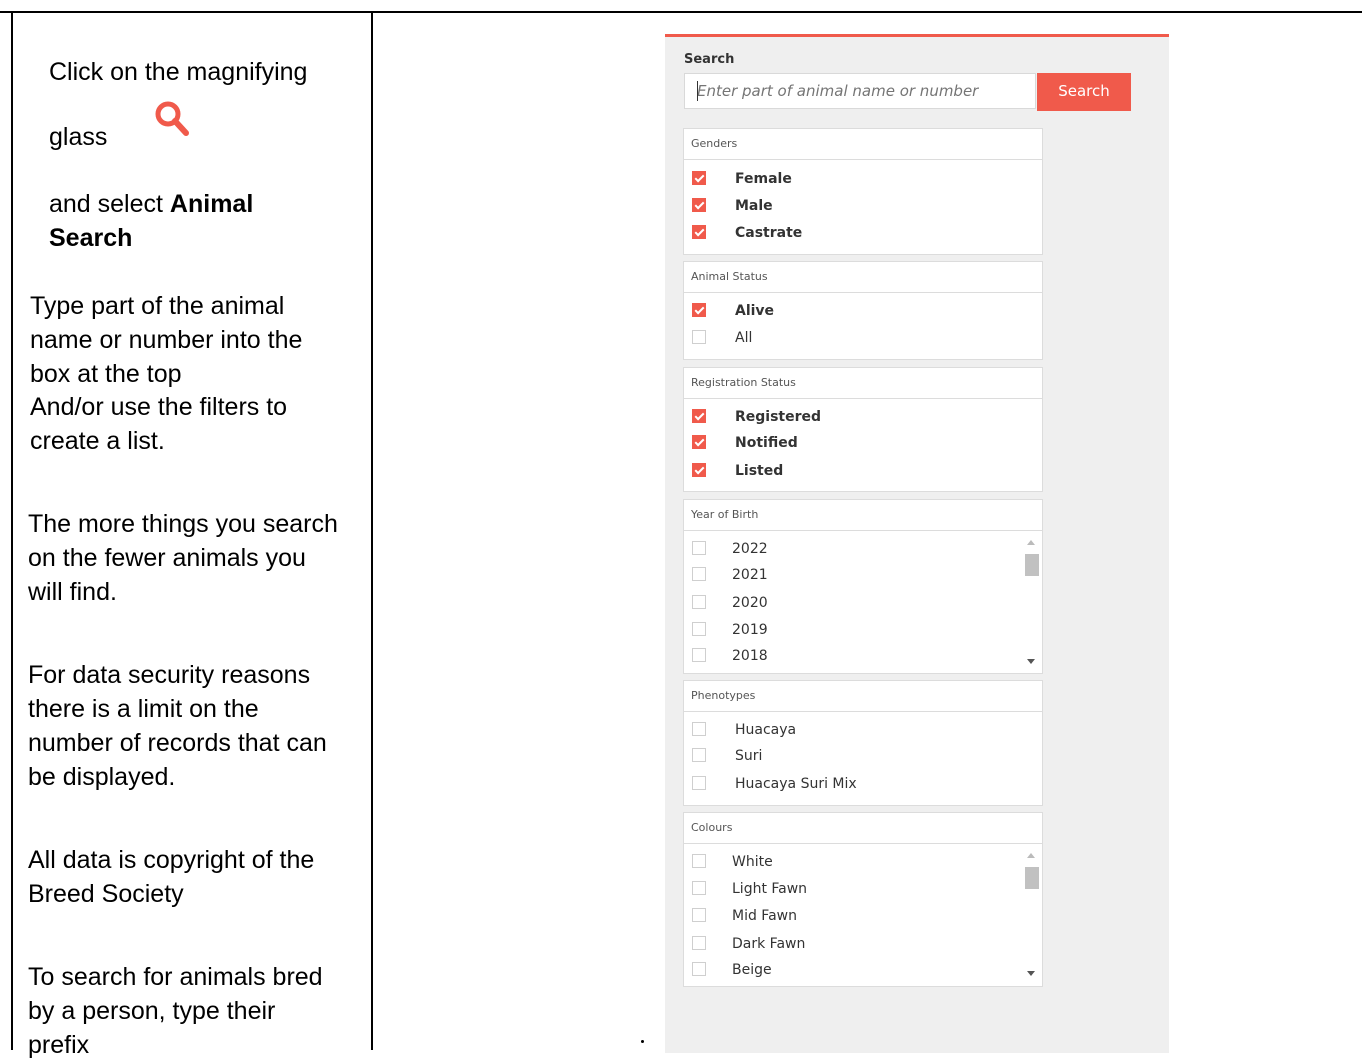 The image size is (1362, 1062). What do you see at coordinates (750, 603) in the screenshot?
I see `option-label: 2020` at bounding box center [750, 603].